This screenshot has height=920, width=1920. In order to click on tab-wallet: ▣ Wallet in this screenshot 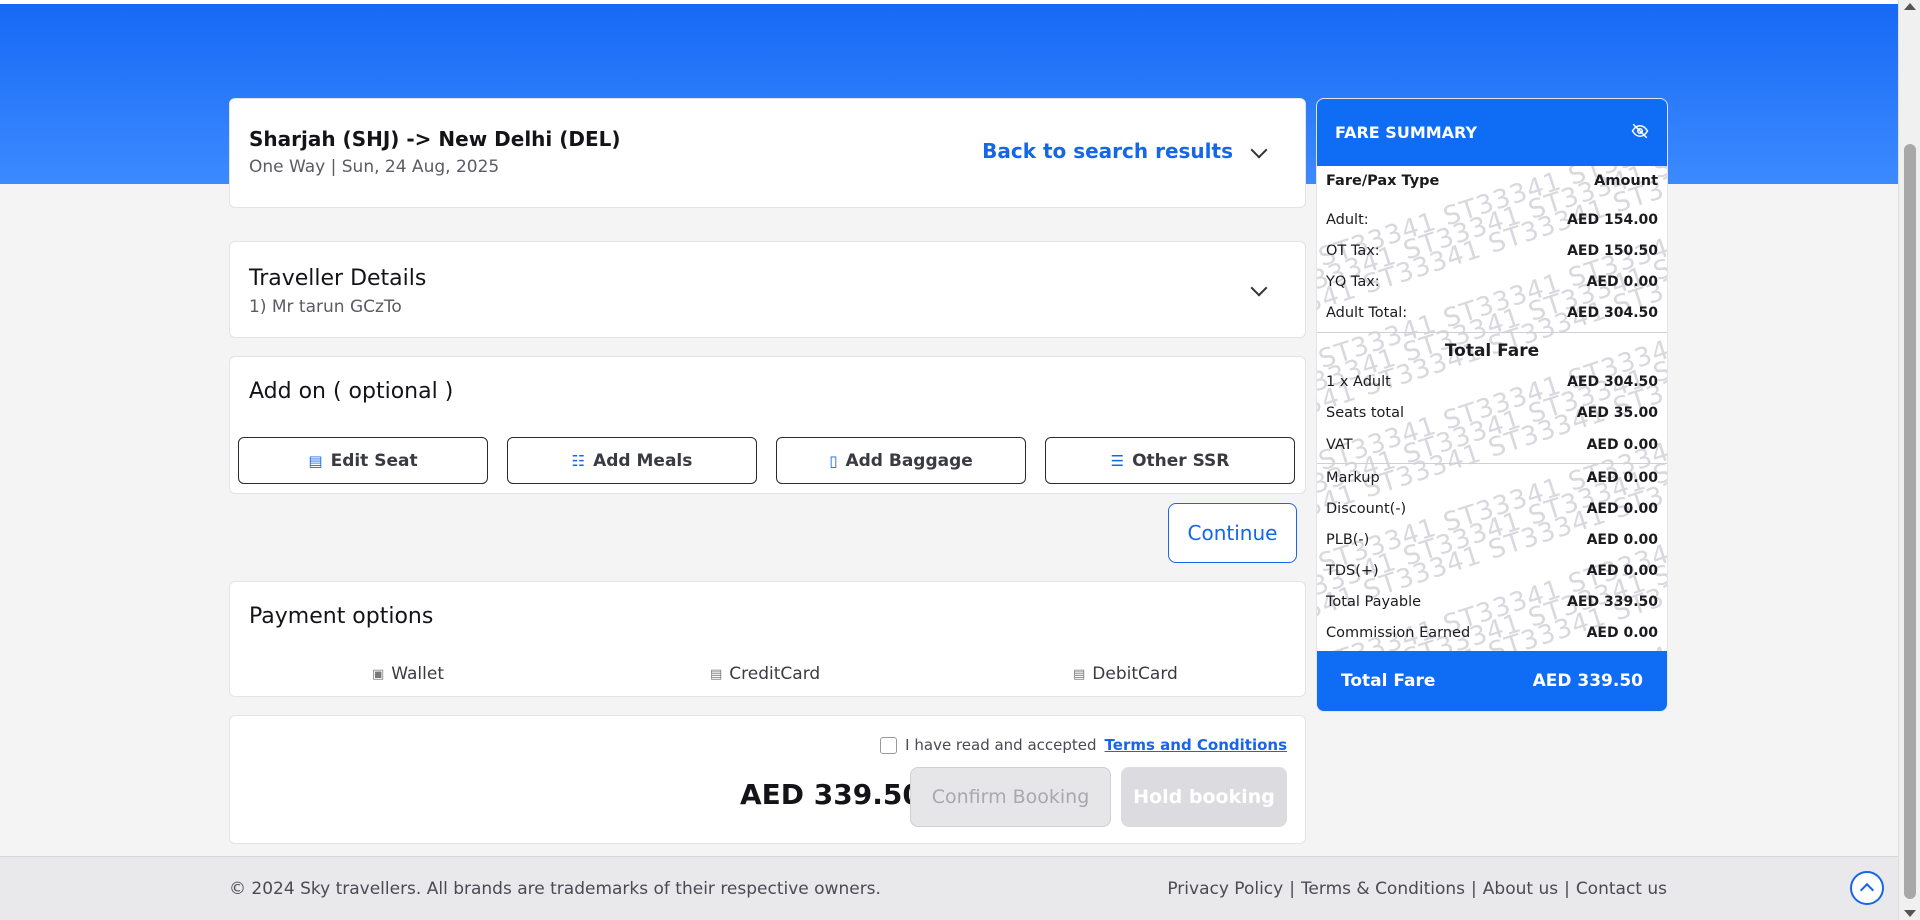, I will do `click(408, 674)`.